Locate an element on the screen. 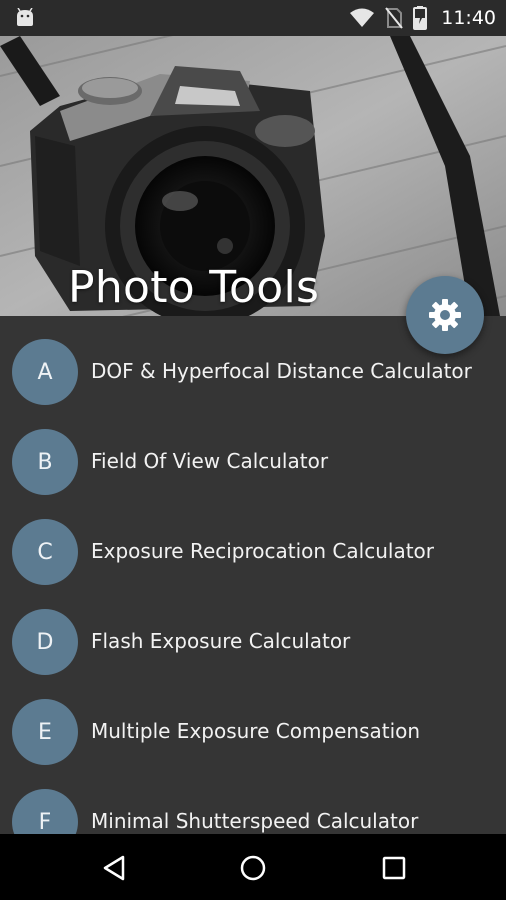 The height and width of the screenshot is (900, 506). settings-gear-icon is located at coordinates (445, 315).